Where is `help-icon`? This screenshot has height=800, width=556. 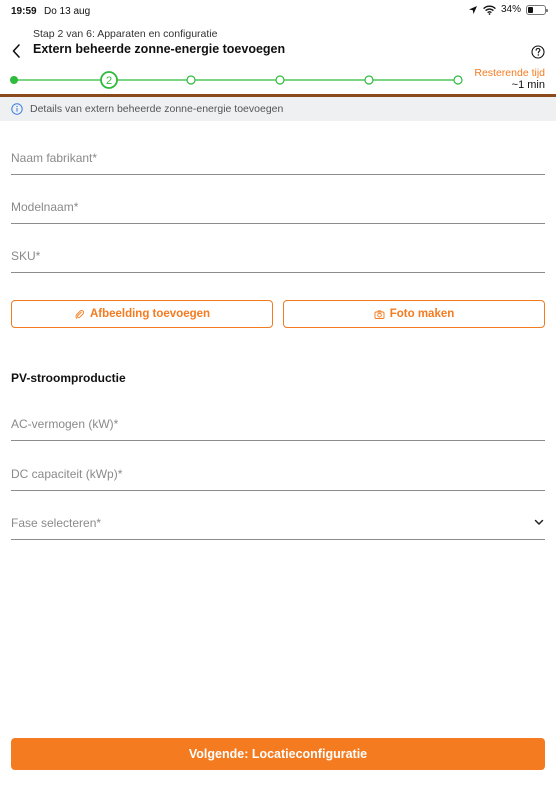 help-icon is located at coordinates (538, 52).